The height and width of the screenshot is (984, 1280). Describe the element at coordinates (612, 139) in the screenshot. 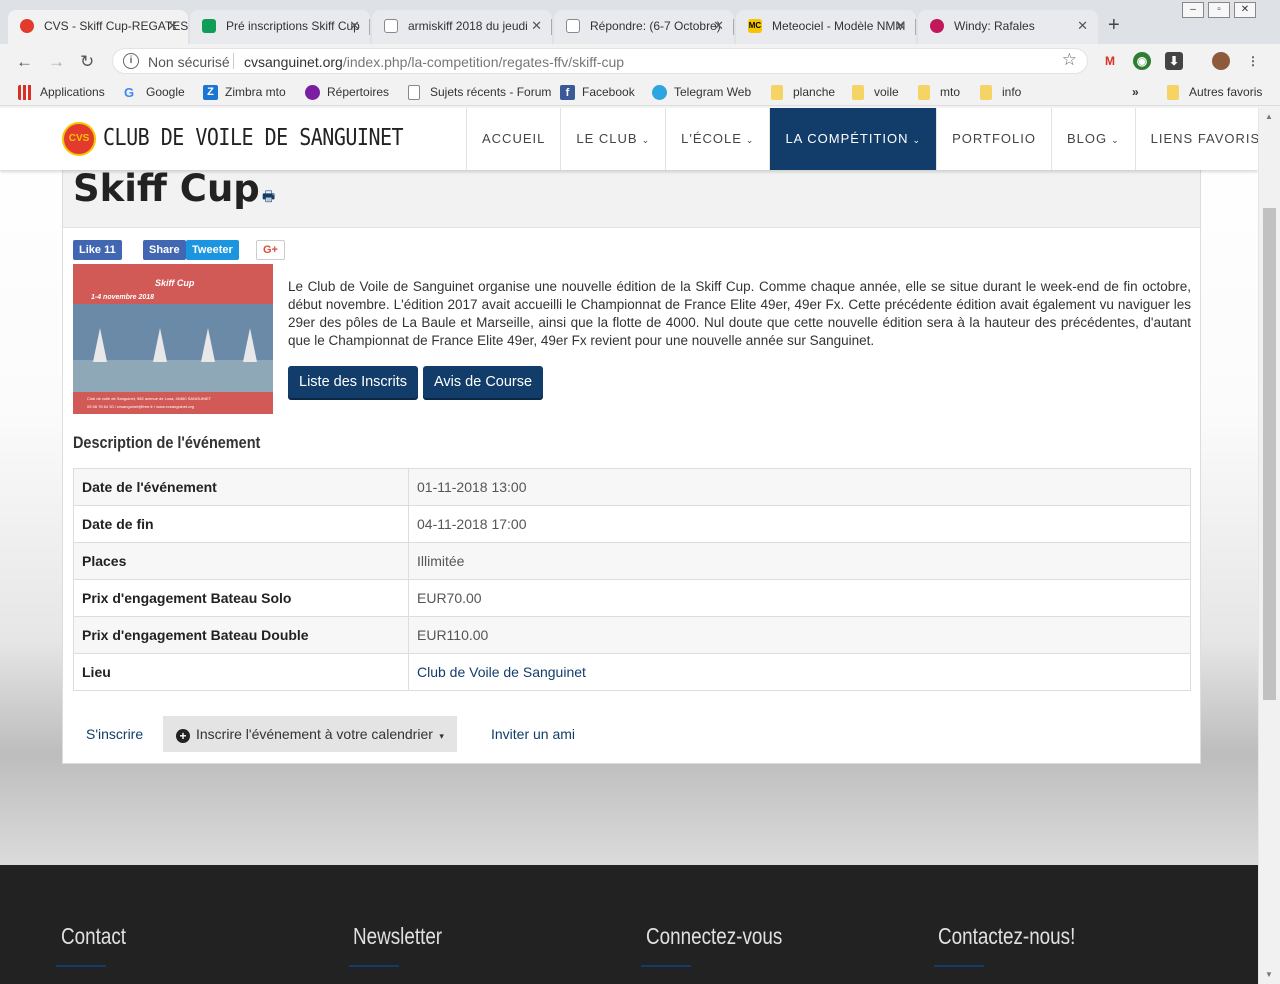

I see `nav-le-club: LE CLUB ⌄` at that location.